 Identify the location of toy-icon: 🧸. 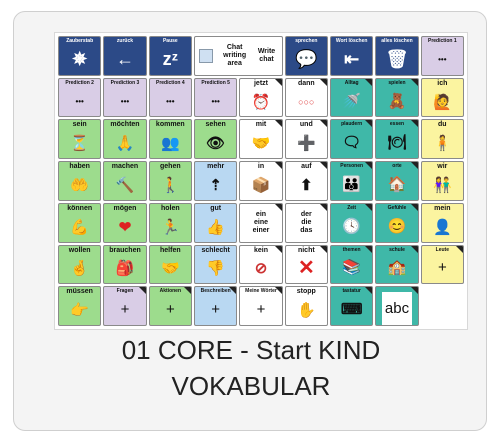
(397, 101).